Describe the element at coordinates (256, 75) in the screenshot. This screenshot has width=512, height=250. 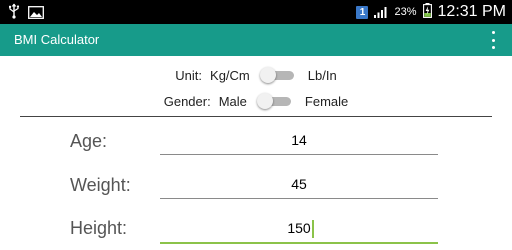
I see `unit-row: Unit: Kg/Cm Lb/In` at that location.